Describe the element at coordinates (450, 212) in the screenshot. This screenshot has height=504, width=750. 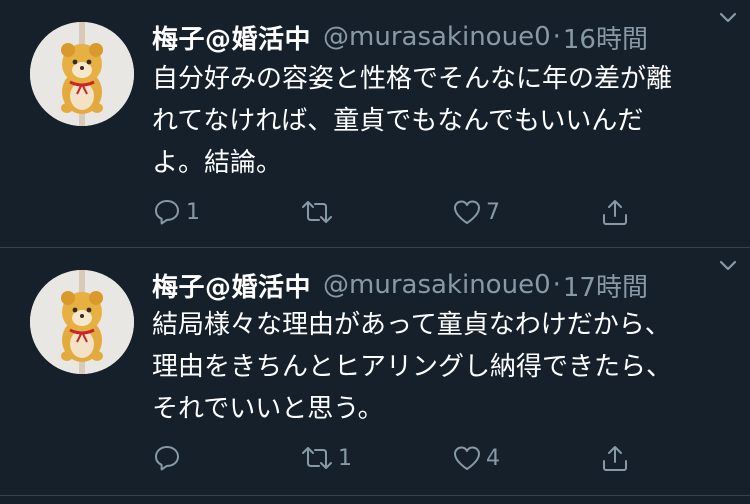
I see `tweet-actions: 1 7` at that location.